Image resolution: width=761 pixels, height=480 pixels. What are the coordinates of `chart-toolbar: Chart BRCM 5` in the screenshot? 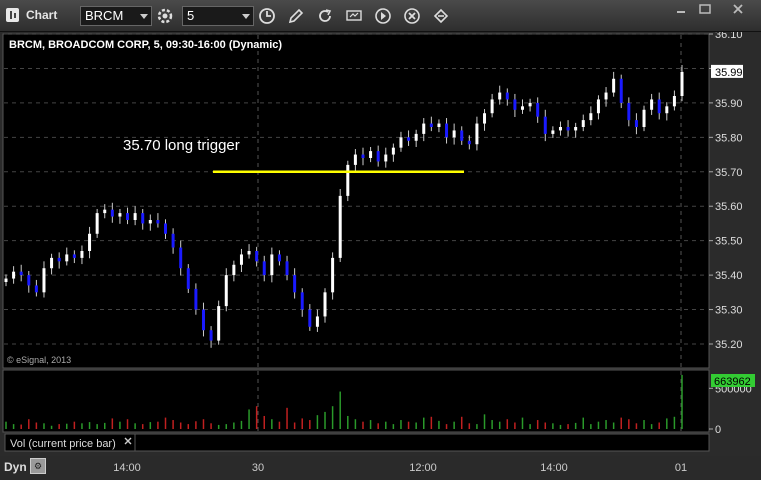 It's located at (380, 16).